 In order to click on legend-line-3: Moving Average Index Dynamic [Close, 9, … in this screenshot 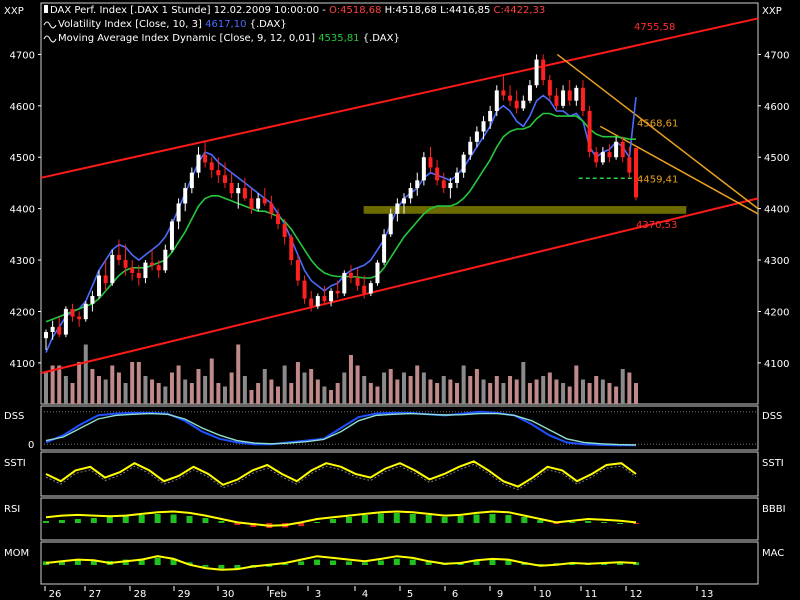, I will do `click(229, 38)`.